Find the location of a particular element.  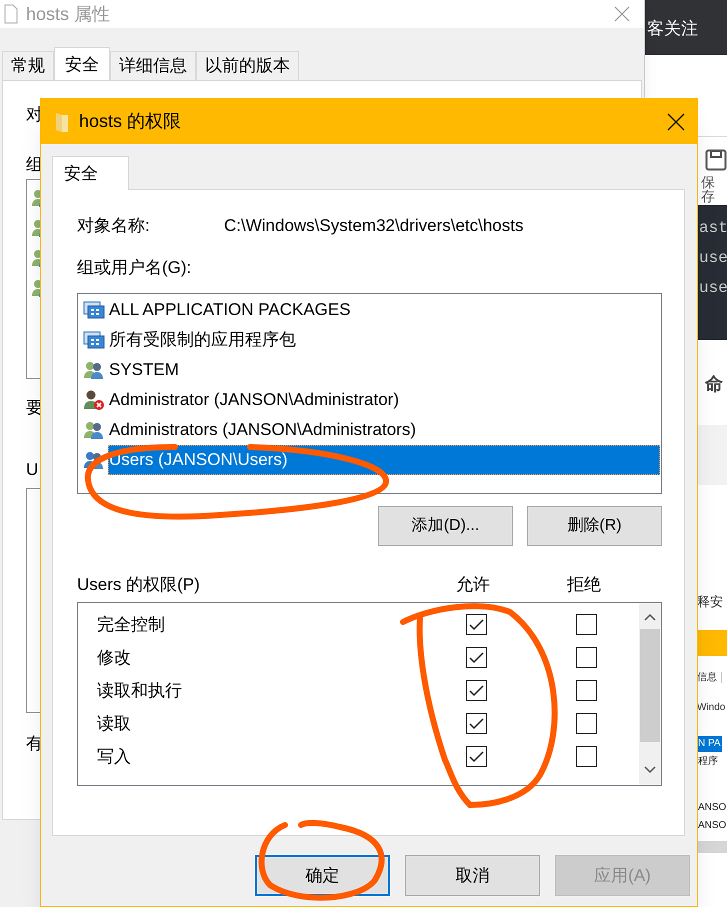

scrollbar-thumb is located at coordinates (650, 685).